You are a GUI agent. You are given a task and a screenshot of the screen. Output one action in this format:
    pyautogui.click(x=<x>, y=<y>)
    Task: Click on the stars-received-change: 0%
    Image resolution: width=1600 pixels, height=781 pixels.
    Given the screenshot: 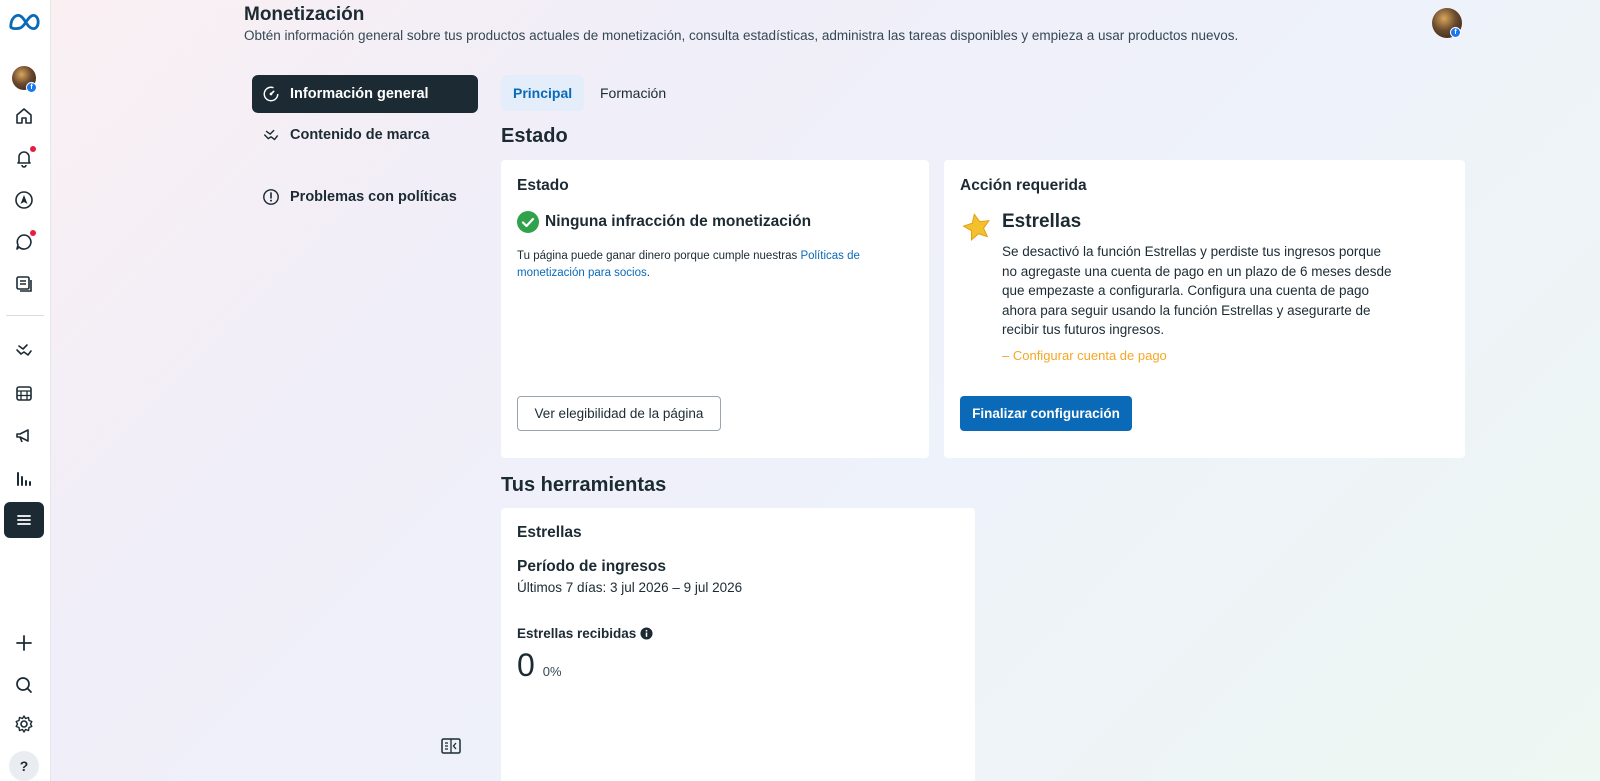 What is the action you would take?
    pyautogui.click(x=552, y=671)
    